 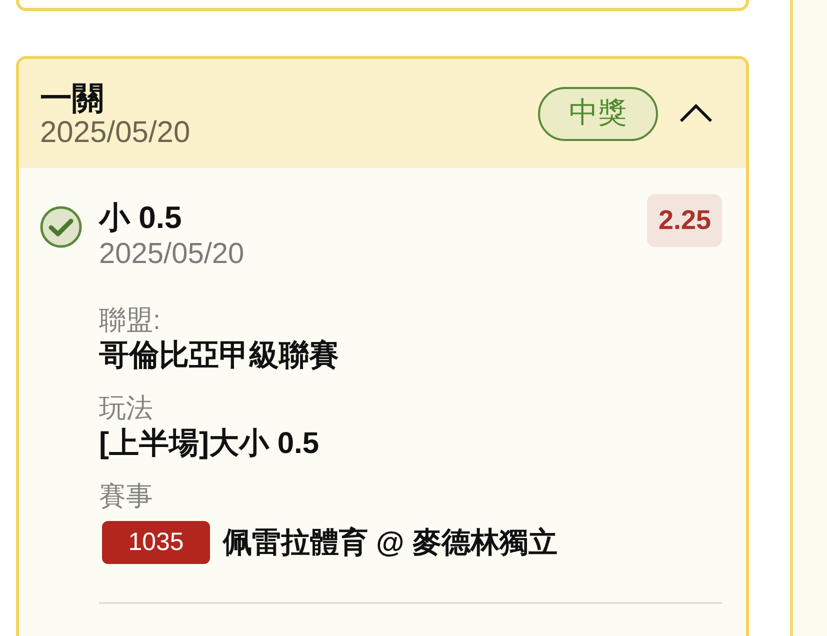 I want to click on detail-label: 聯盟:, so click(x=130, y=320).